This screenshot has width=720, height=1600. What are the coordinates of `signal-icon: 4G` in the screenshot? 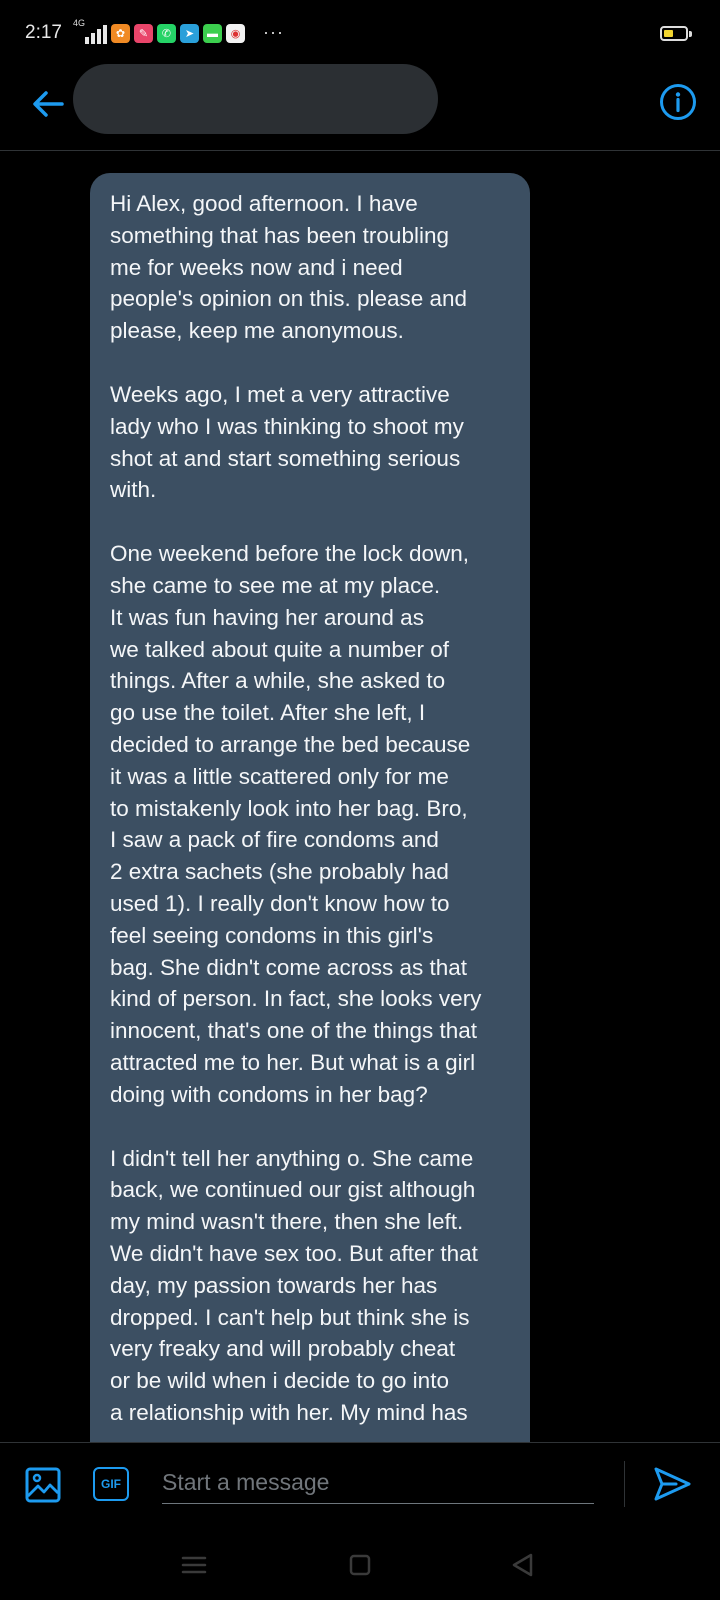 It's located at (90, 31).